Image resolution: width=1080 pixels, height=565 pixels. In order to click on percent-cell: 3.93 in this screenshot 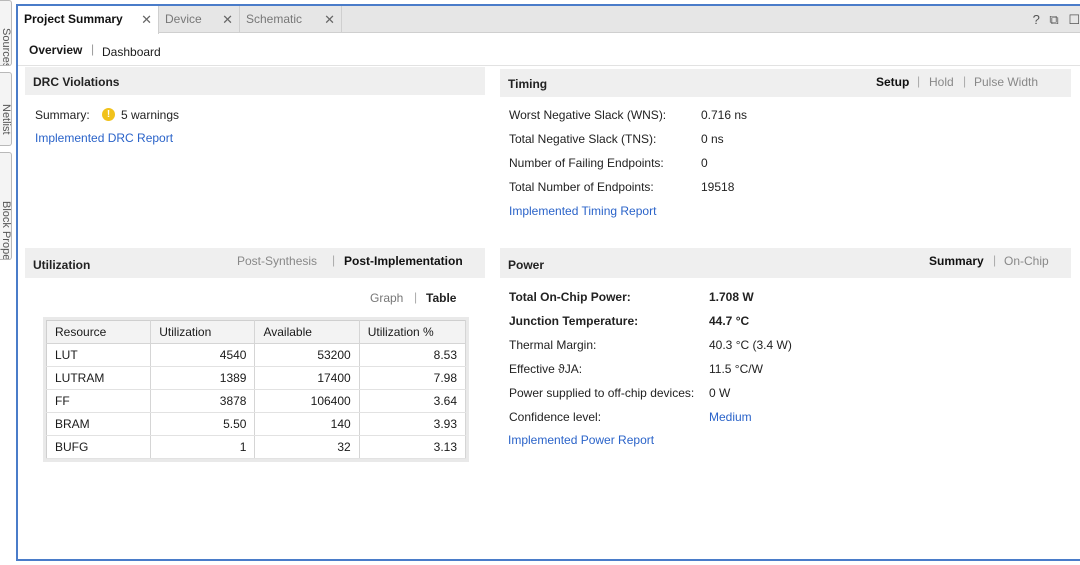, I will do `click(413, 424)`.